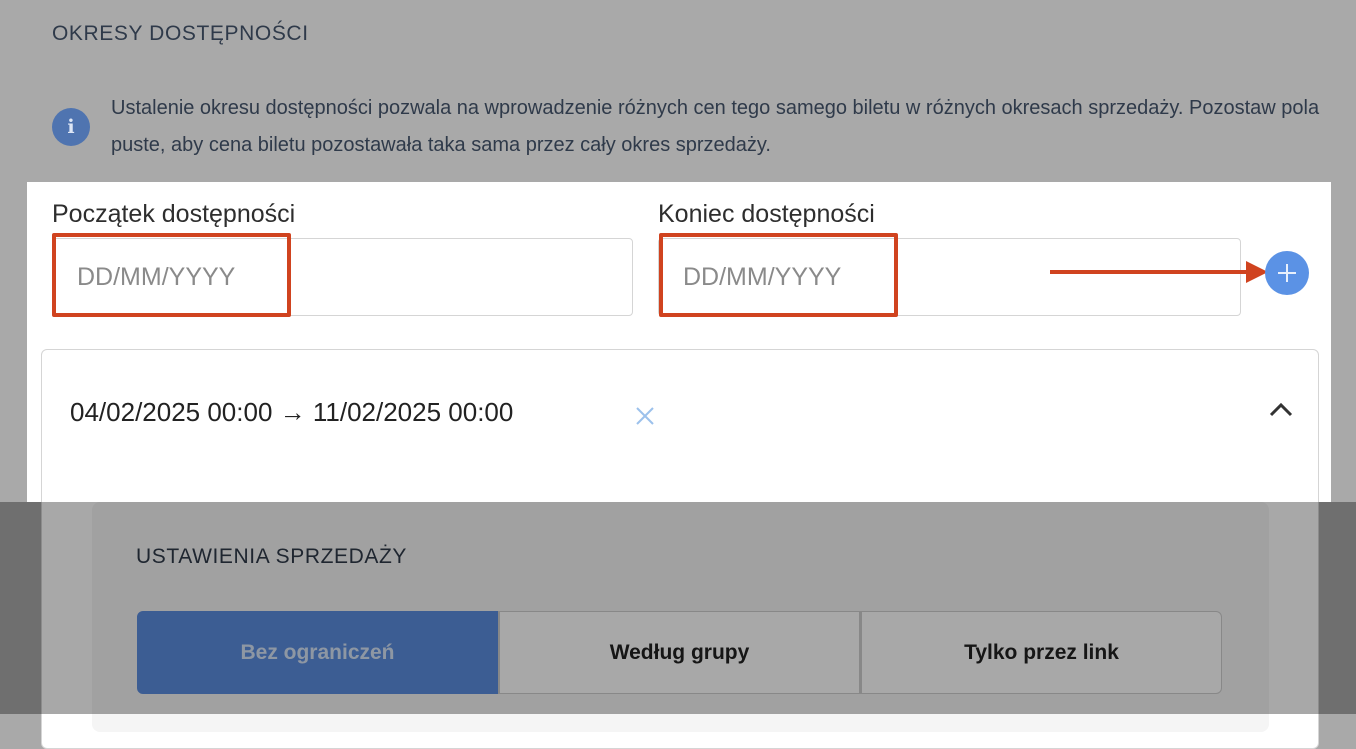 The image size is (1356, 749). What do you see at coordinates (71, 127) in the screenshot?
I see `info-icon: i` at bounding box center [71, 127].